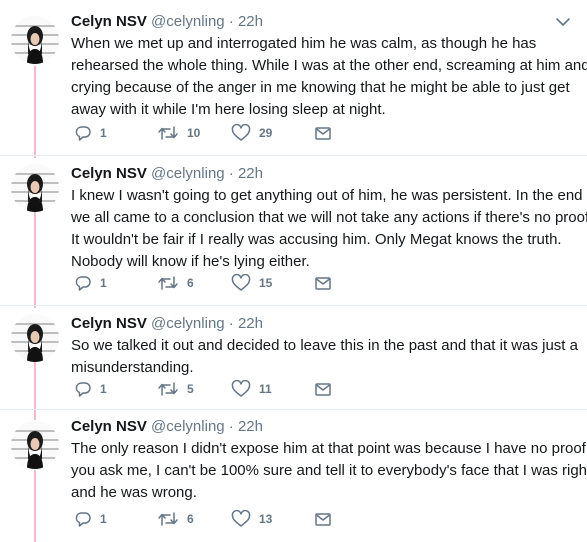 This screenshot has width=587, height=542. I want to click on like-count: 13, so click(266, 519).